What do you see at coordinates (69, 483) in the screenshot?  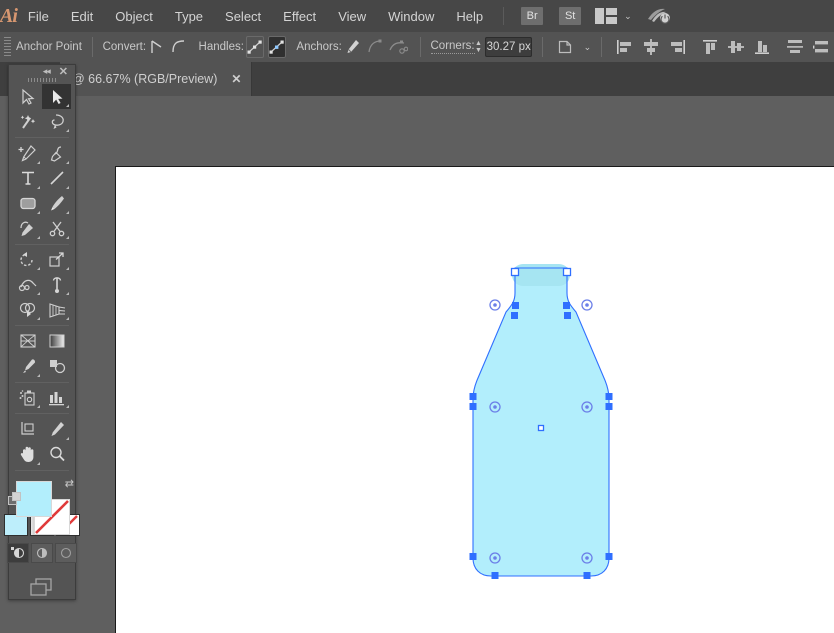 I see `swap-fill-stroke-icon: ⇄` at bounding box center [69, 483].